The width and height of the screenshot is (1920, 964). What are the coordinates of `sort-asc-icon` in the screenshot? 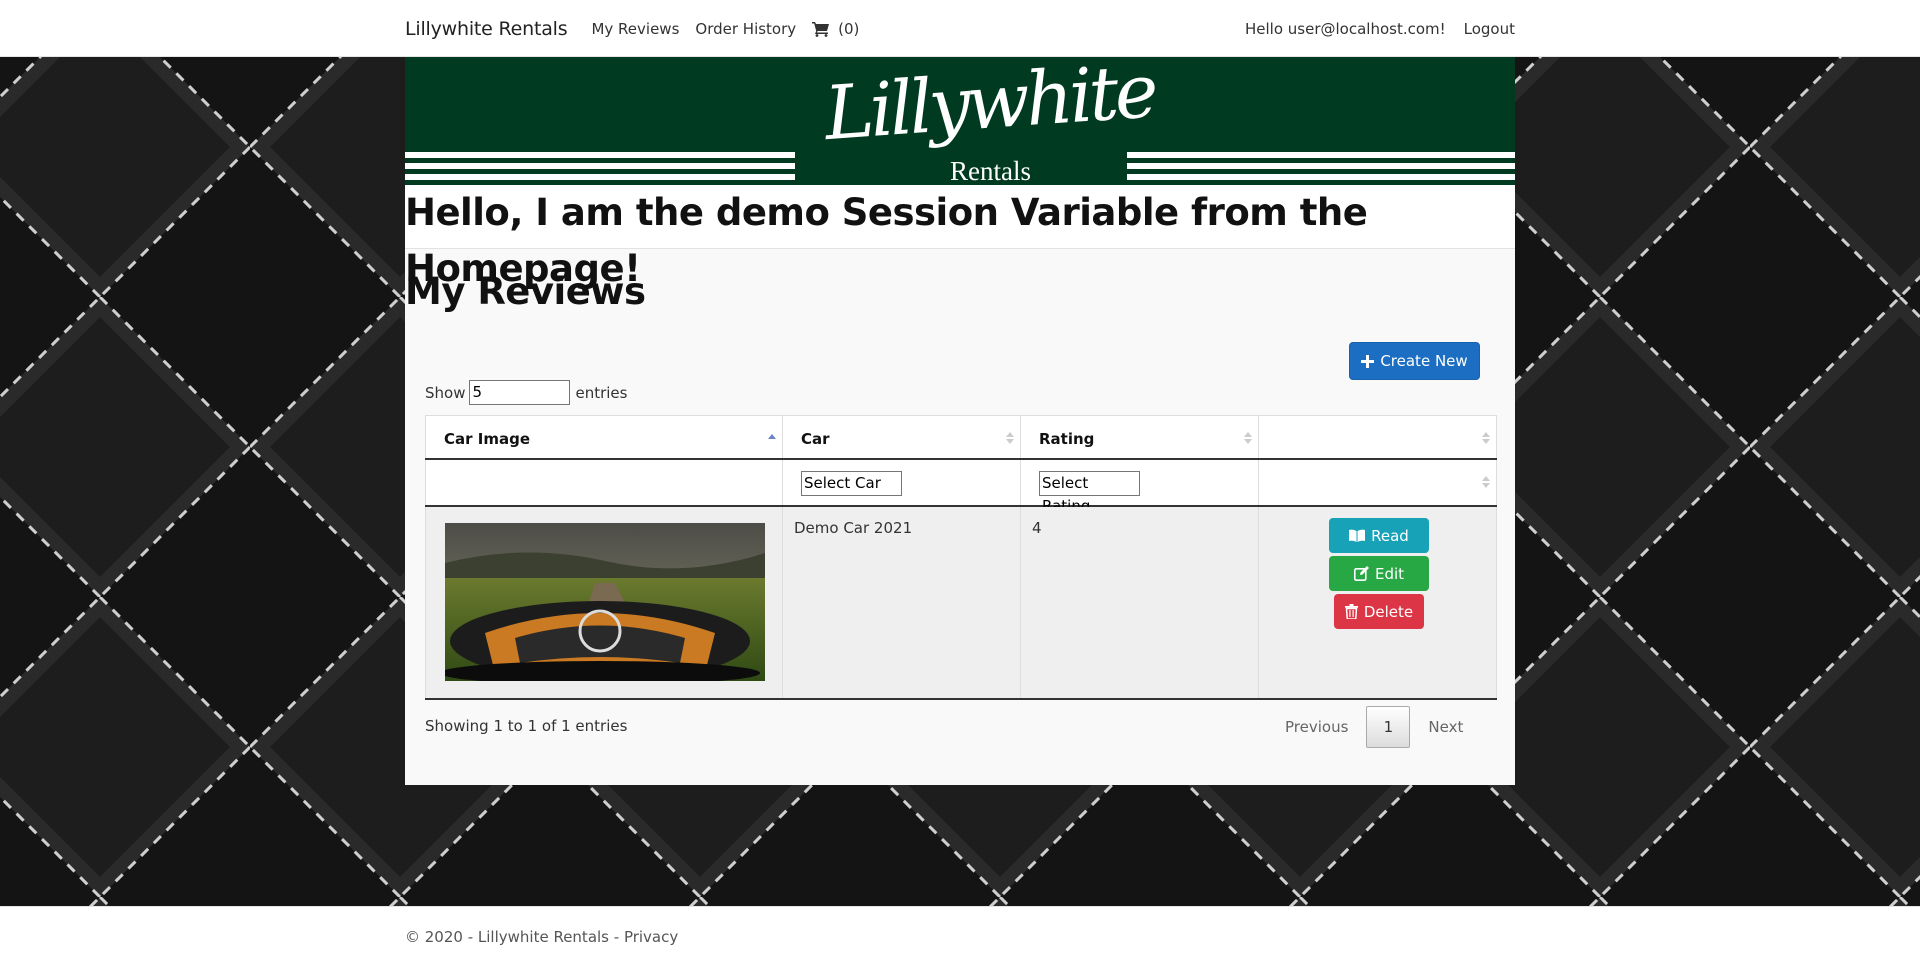 It's located at (772, 436).